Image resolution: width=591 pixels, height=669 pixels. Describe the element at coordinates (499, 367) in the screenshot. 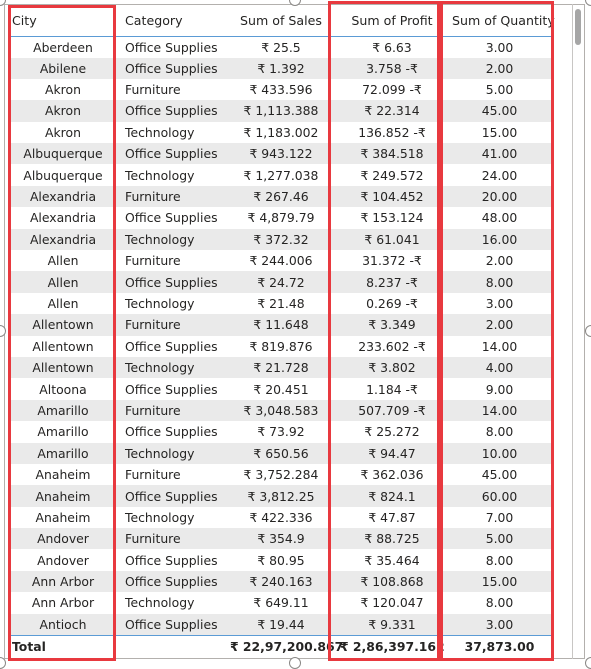

I see `cell-quantity: 4.00` at that location.